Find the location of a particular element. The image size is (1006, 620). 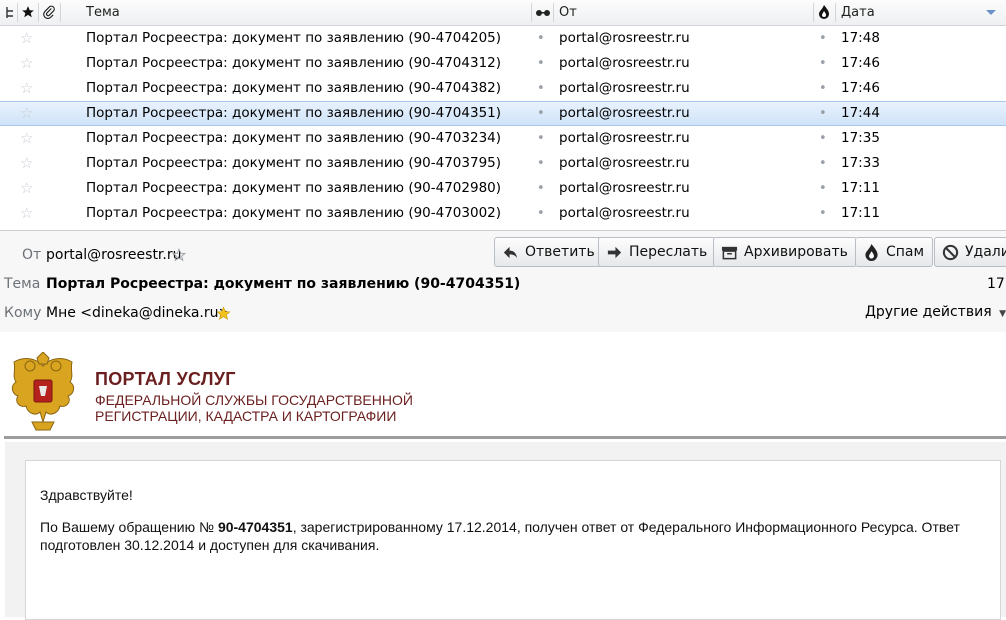

archive-box-icon is located at coordinates (729, 253).